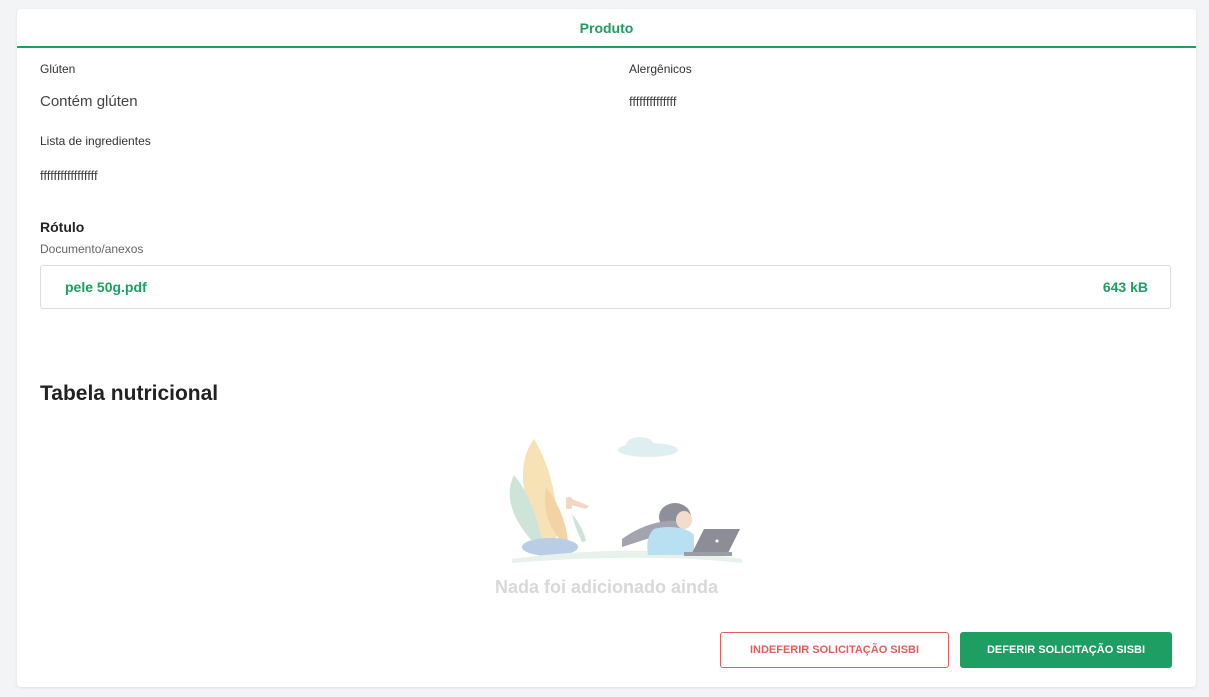  What do you see at coordinates (58, 69) in the screenshot?
I see `gluten-label: Glúten` at bounding box center [58, 69].